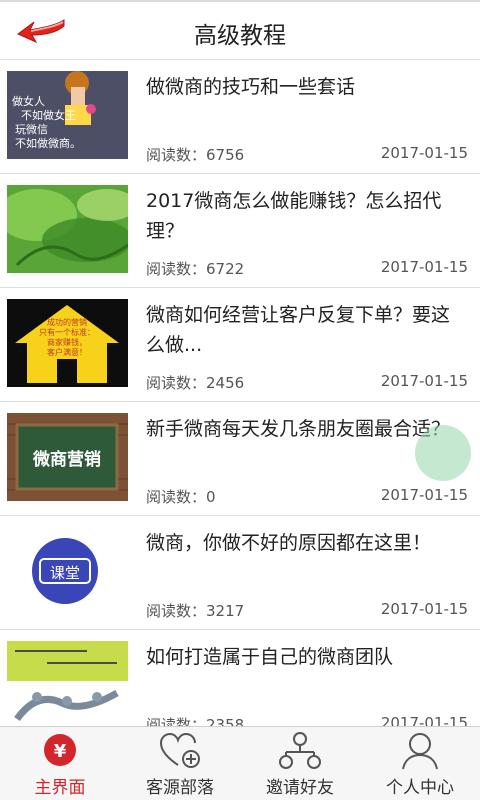 The image size is (480, 800). I want to click on article-thumbnail: 课堂, so click(67, 571).